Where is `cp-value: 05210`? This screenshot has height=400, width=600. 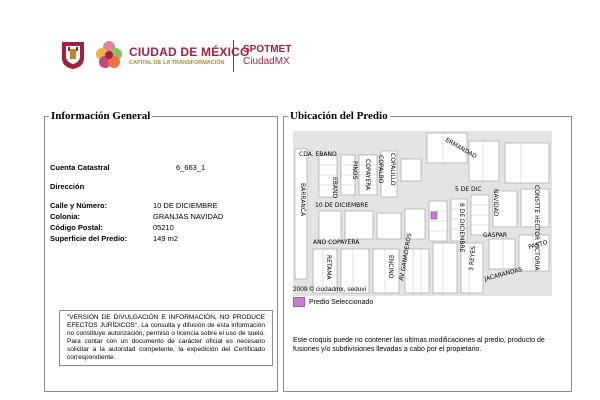 cp-value: 05210 is located at coordinates (163, 227).